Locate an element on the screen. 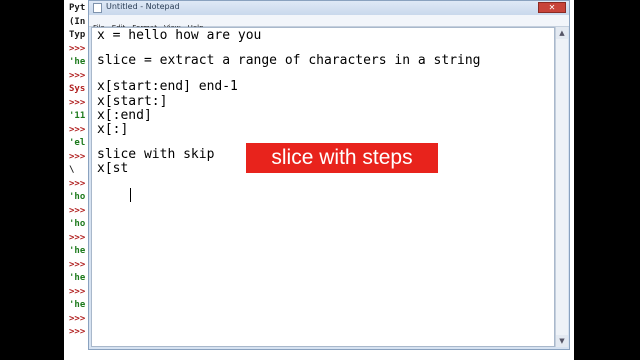 The image size is (640, 360). caption-overlay: slice with steps is located at coordinates (342, 158).